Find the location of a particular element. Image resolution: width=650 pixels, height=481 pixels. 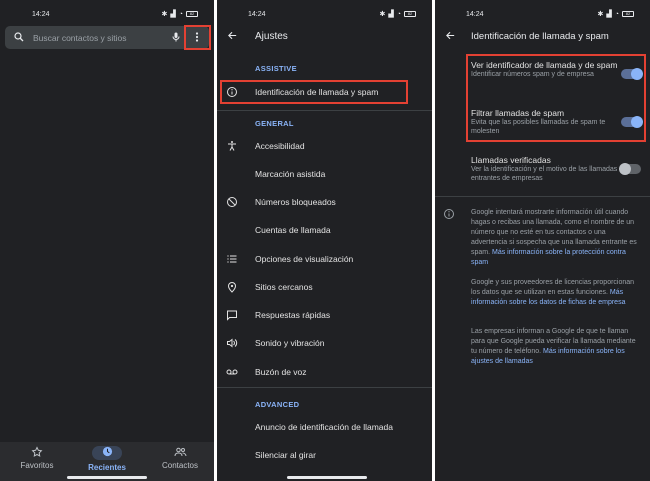

nav-recents: Recientes is located at coordinates (107, 459).